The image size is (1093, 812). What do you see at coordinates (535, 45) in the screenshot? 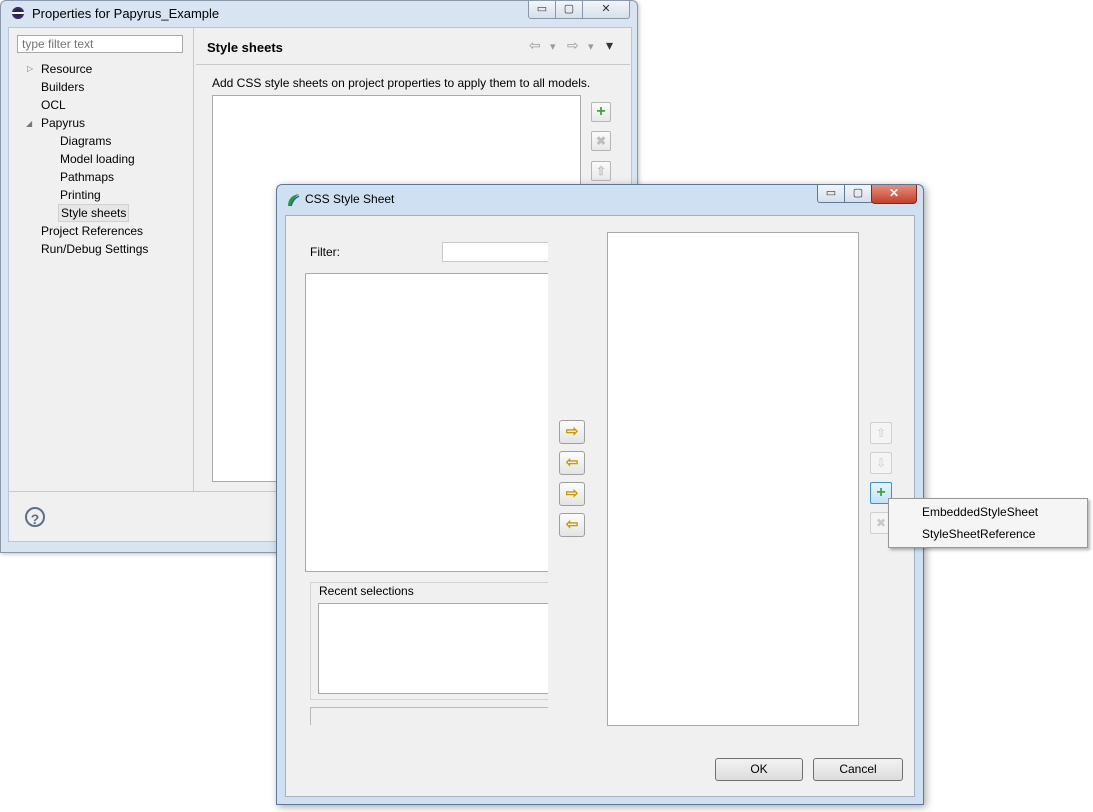
I see `back-icon: ⇦` at bounding box center [535, 45].